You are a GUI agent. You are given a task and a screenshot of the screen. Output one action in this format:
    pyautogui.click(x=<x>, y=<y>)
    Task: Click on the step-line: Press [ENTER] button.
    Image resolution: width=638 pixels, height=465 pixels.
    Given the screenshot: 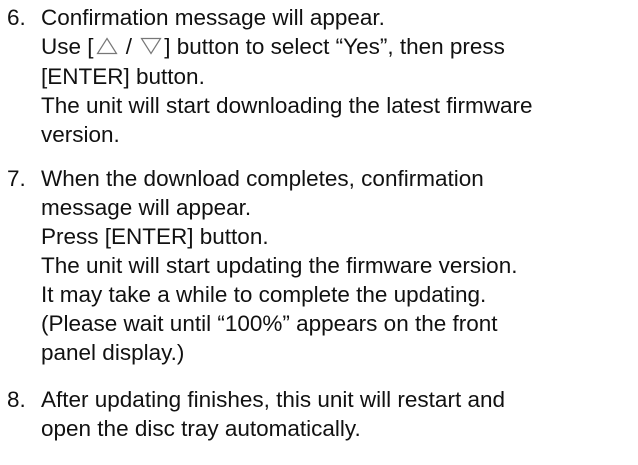 What is the action you would take?
    pyautogui.click(x=155, y=236)
    